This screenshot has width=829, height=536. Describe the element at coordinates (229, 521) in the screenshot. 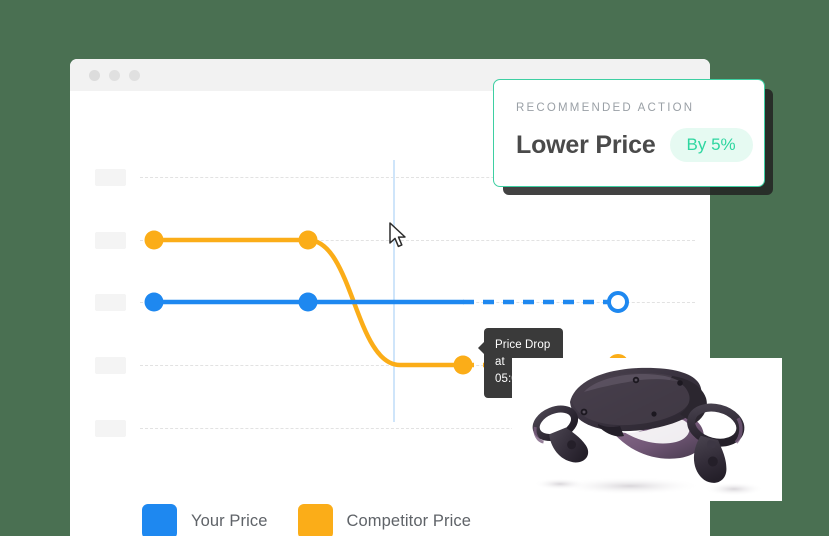

I see `legend-label-your-price: Your Price` at that location.